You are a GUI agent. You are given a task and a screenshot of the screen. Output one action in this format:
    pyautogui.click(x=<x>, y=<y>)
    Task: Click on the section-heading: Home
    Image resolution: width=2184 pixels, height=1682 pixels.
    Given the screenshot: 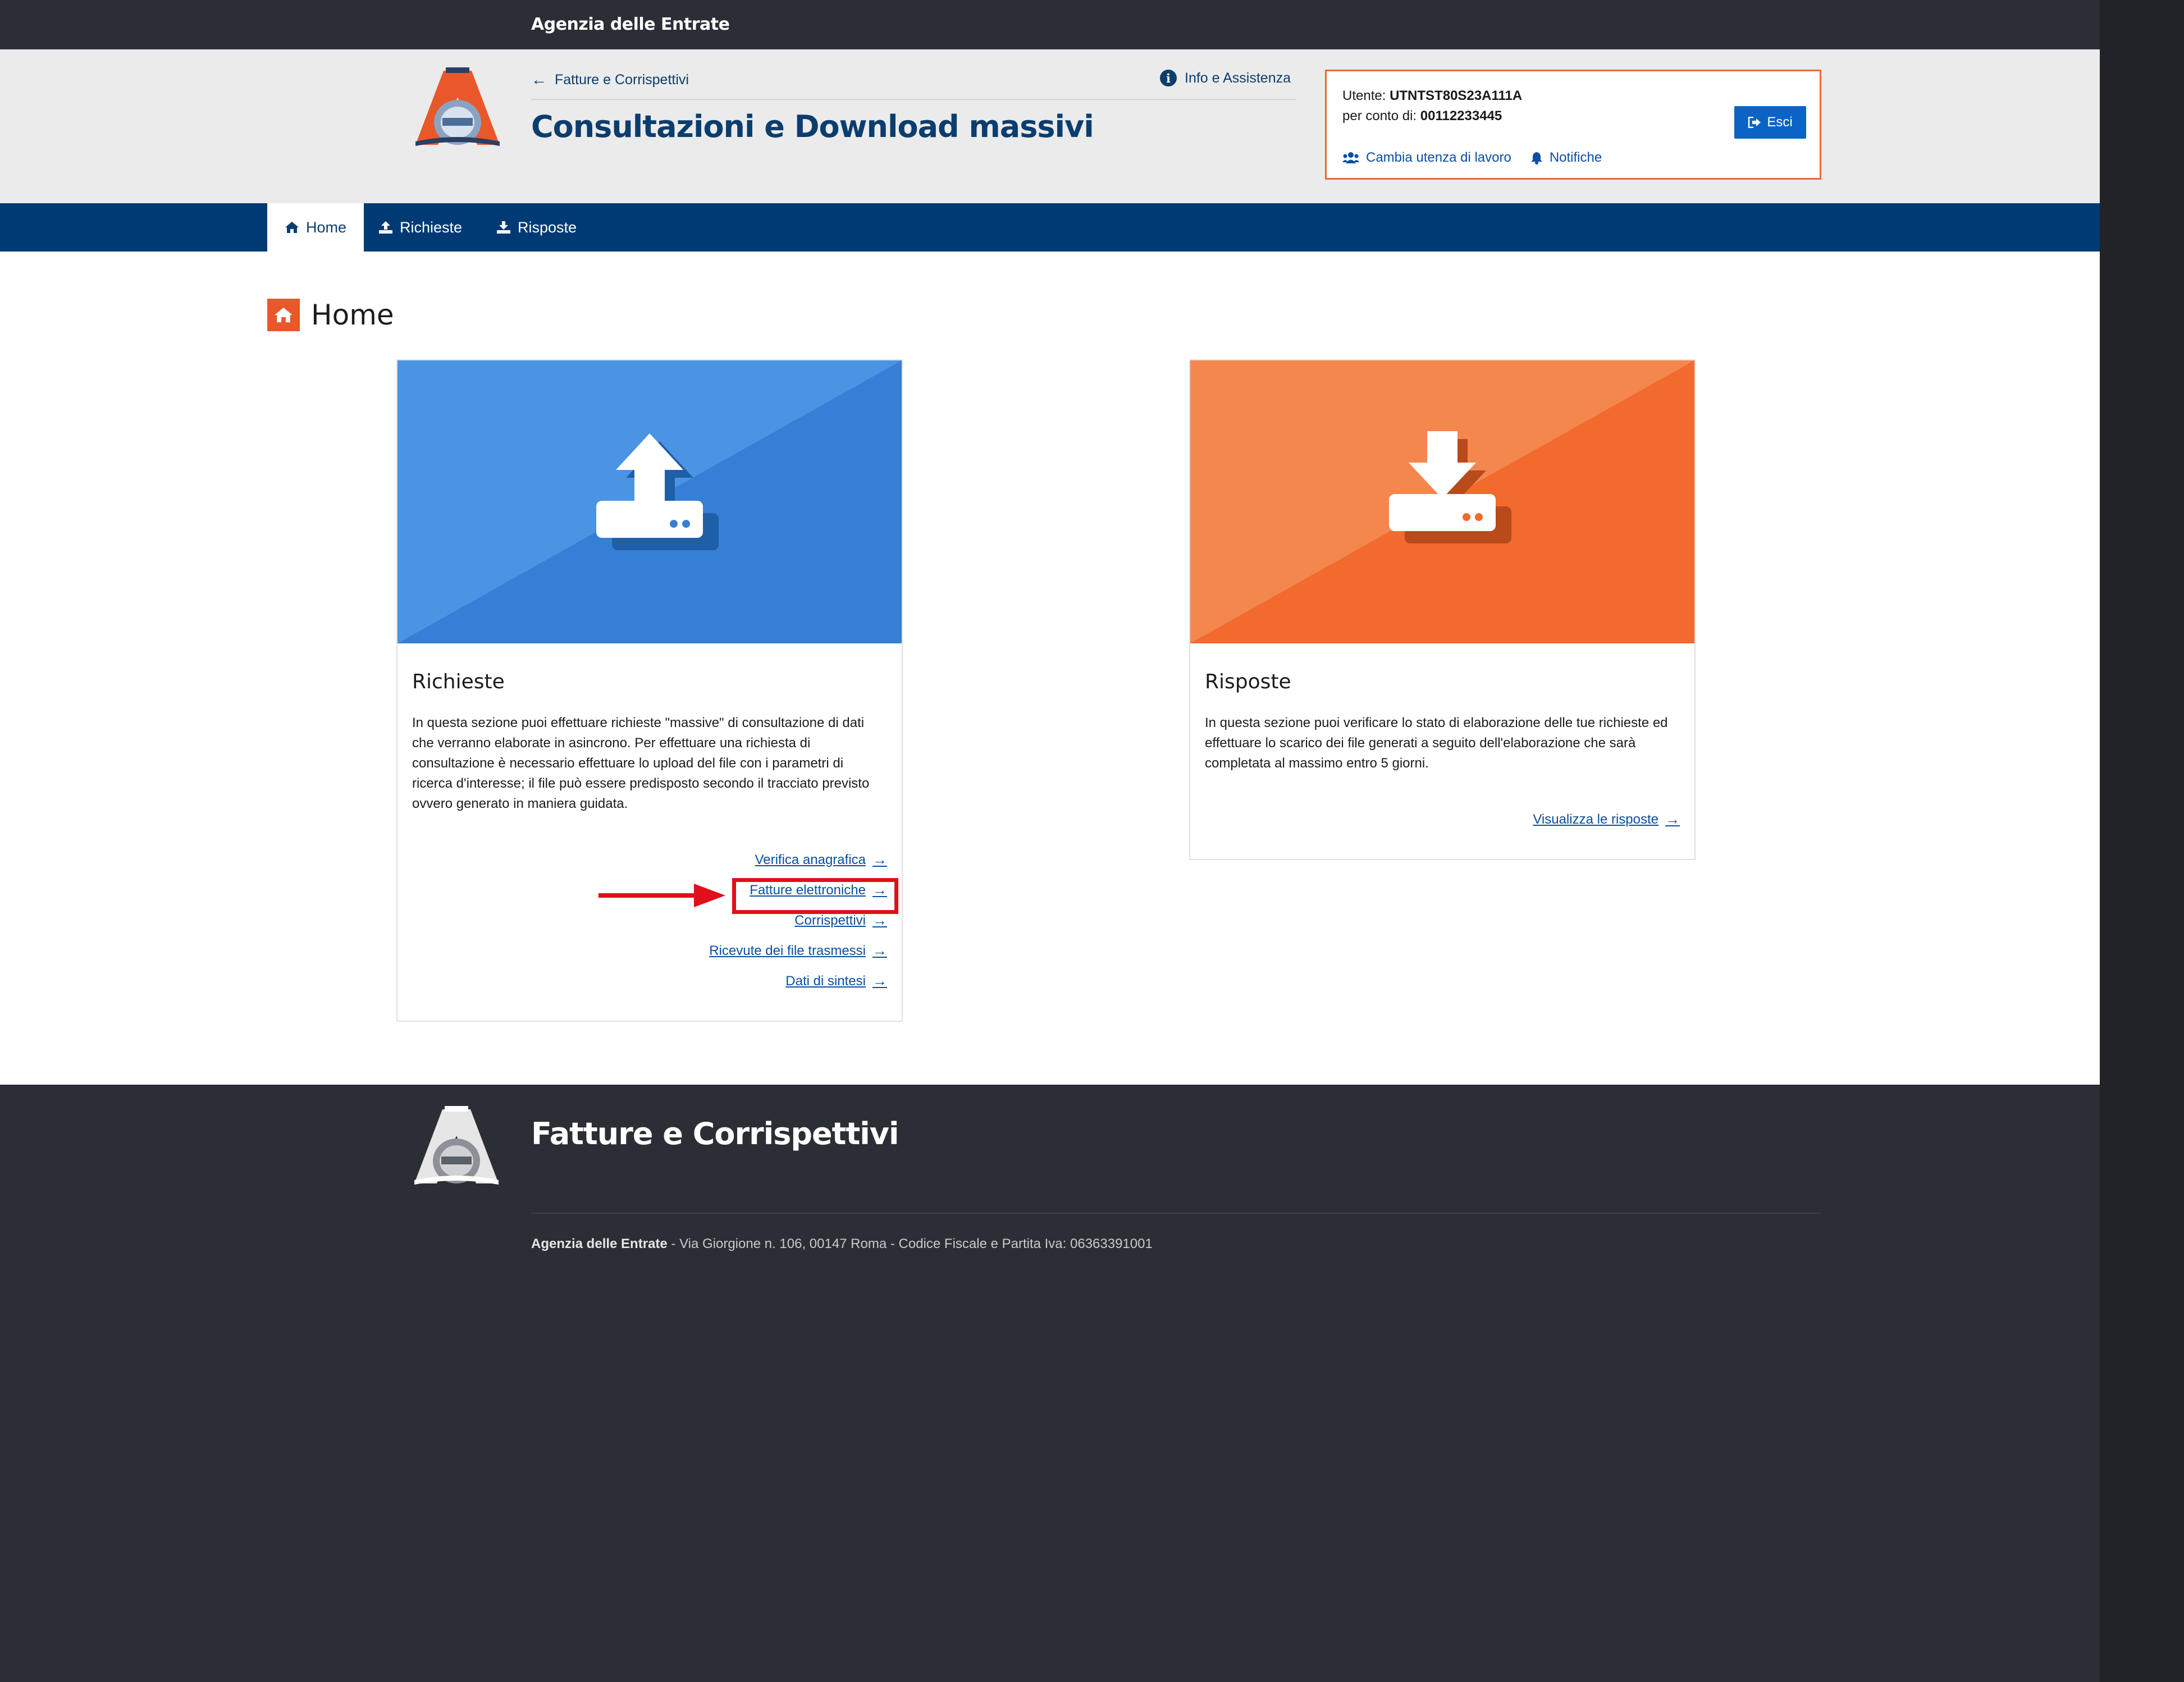 What is the action you would take?
    pyautogui.click(x=330, y=315)
    